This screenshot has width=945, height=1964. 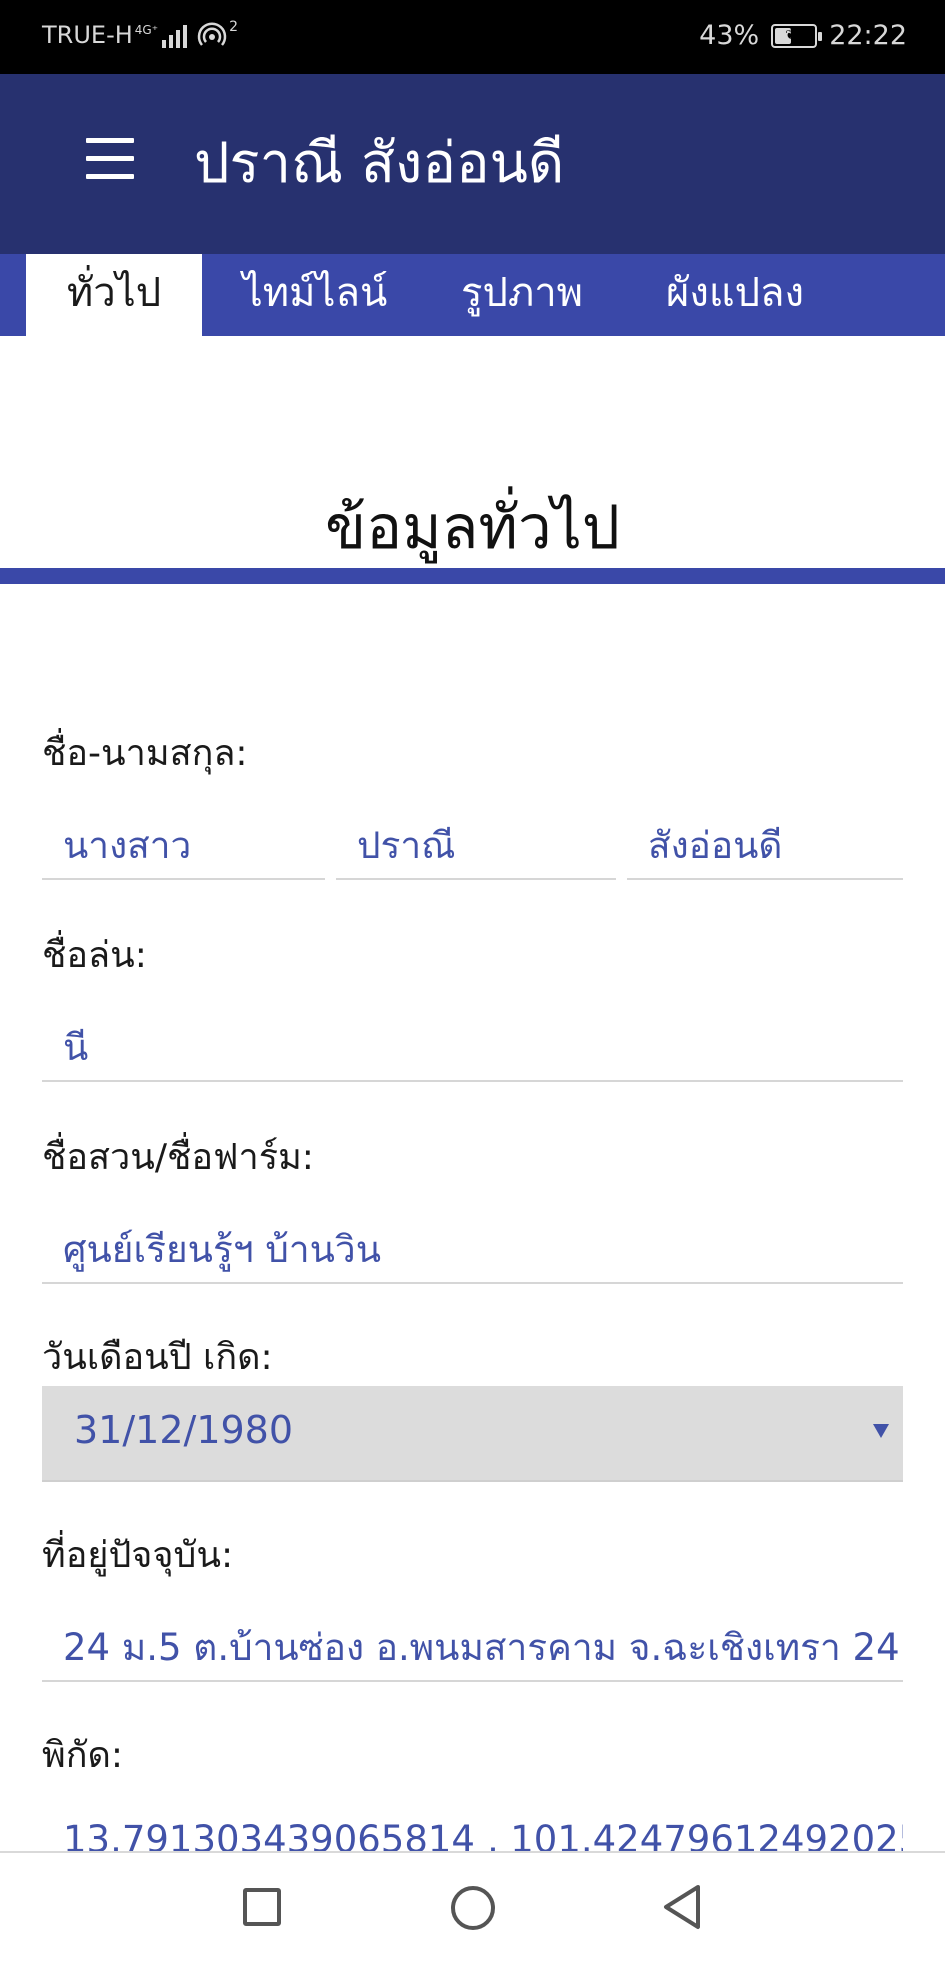 I want to click on network-type: 4G⁺, so click(x=146, y=30).